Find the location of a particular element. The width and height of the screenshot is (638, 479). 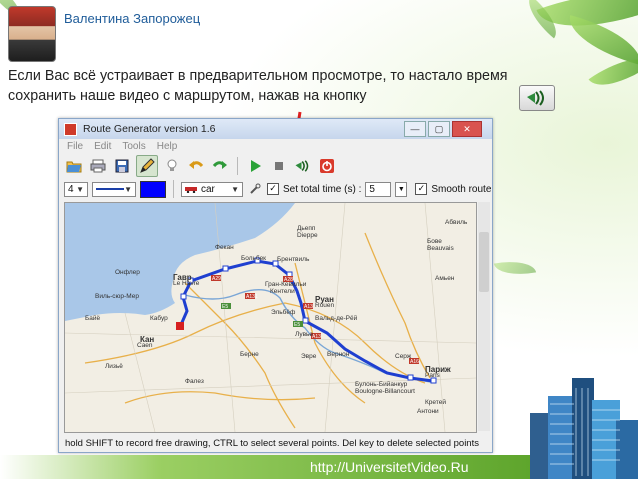

map-label: Кретей is located at coordinates (435, 402).